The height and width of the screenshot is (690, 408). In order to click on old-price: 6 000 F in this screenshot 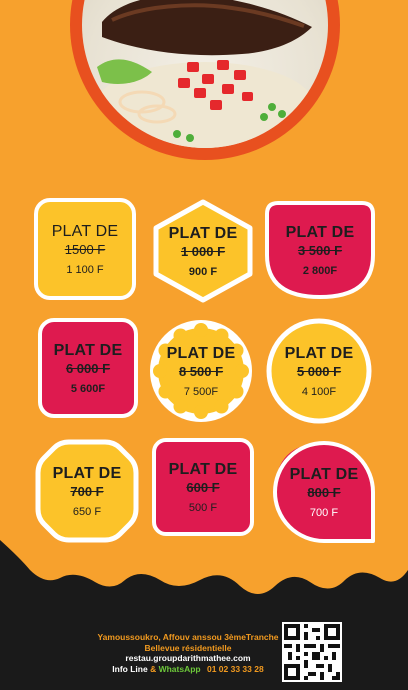, I will do `click(88, 368)`.